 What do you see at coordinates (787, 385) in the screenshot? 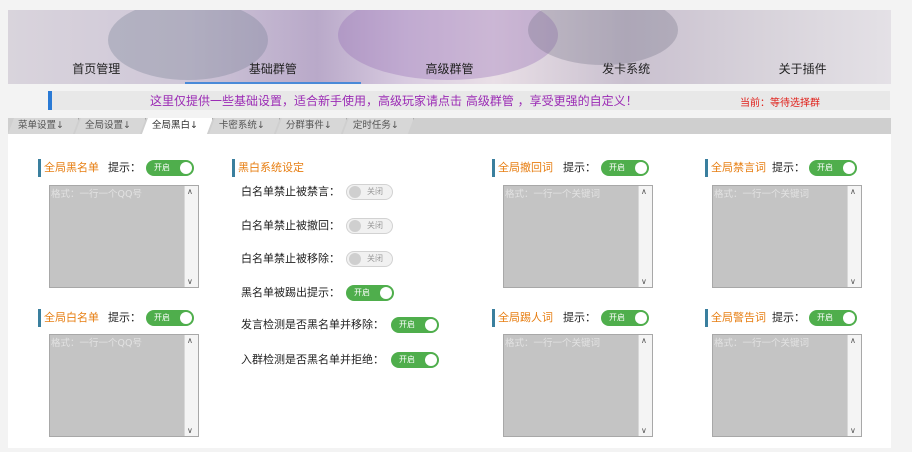
I see `warning-words-textarea: 格式：一行一个关键词 ∧ ∨` at bounding box center [787, 385].